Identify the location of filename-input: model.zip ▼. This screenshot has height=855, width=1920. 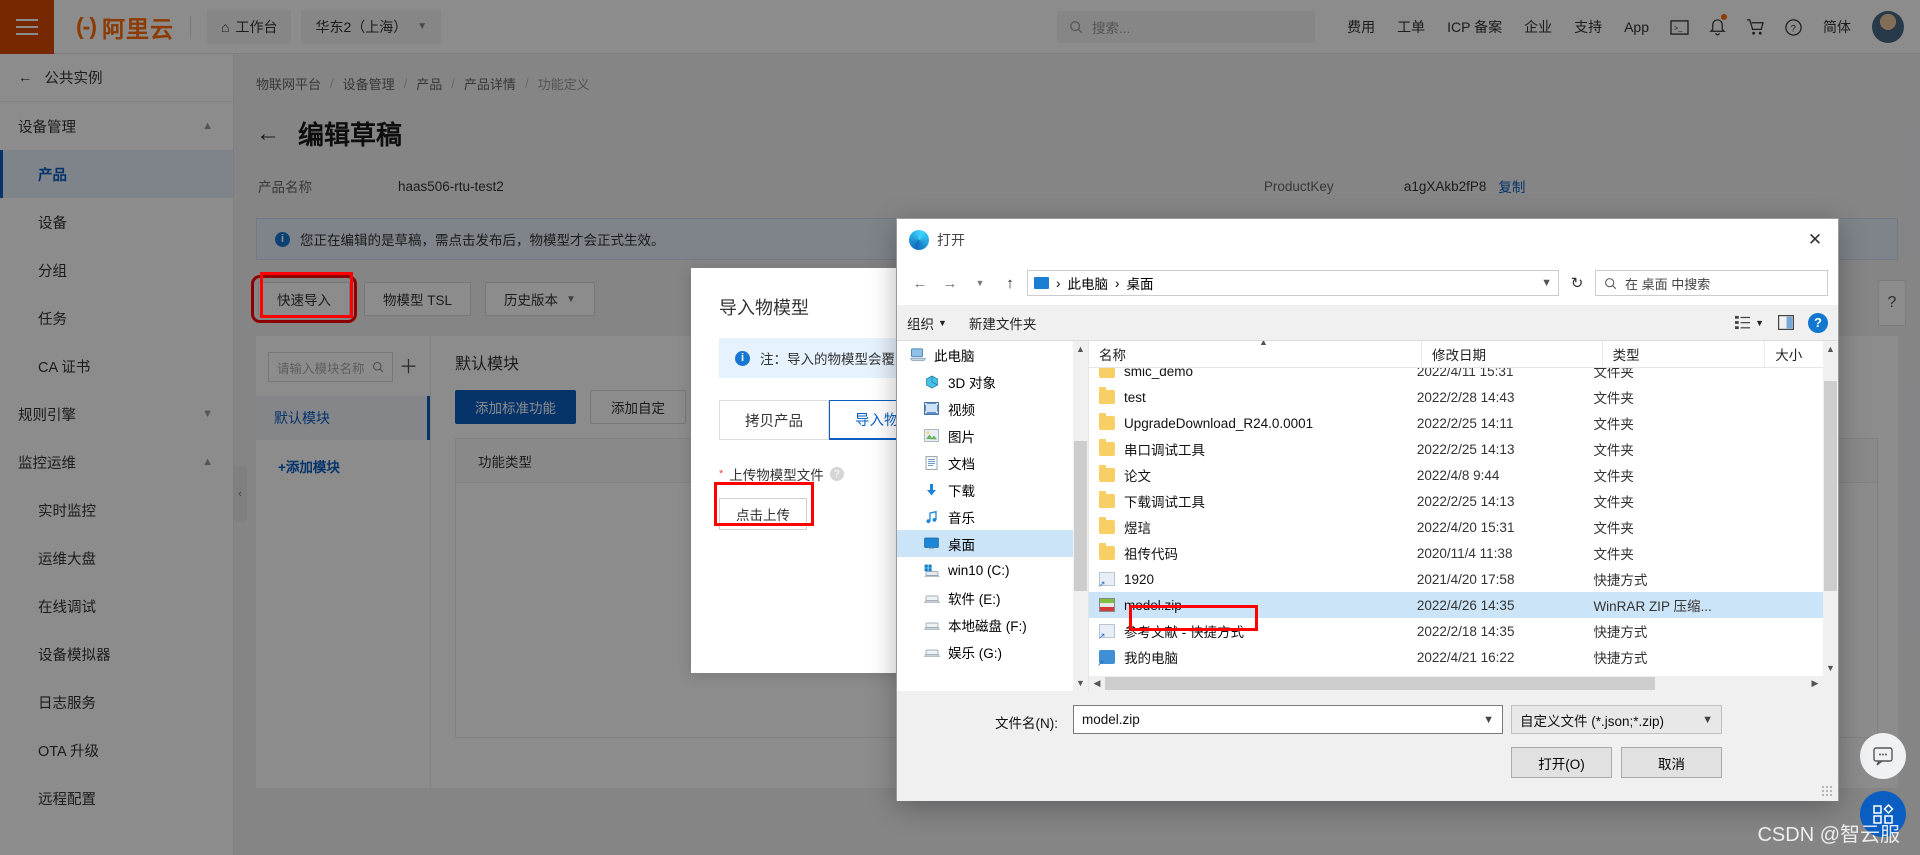
(1288, 719).